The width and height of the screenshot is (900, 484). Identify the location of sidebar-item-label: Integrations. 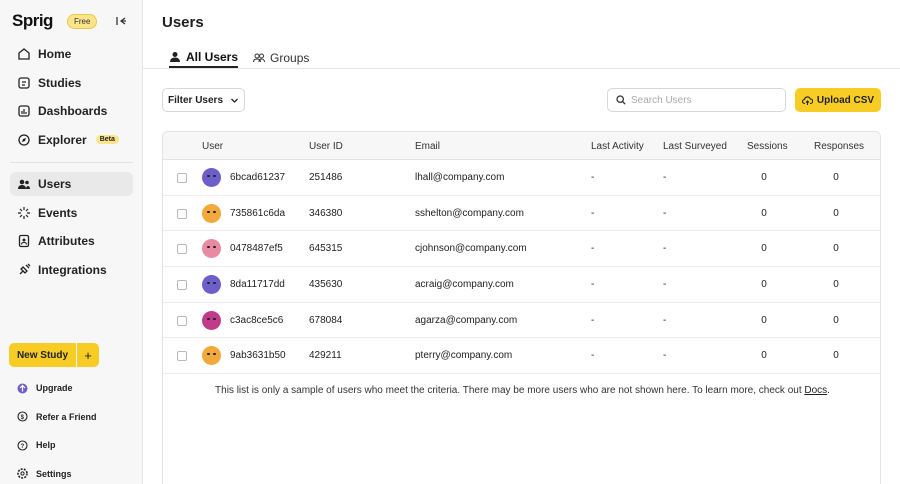
(72, 269).